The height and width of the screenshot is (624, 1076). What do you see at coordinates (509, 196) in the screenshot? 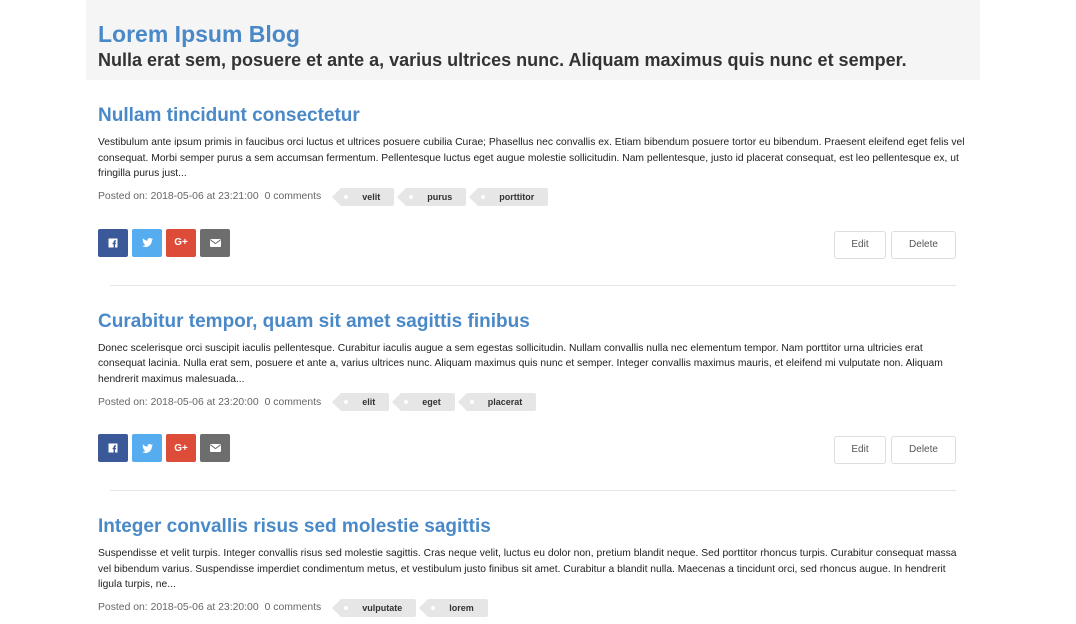
I see `tag: porttitor` at bounding box center [509, 196].